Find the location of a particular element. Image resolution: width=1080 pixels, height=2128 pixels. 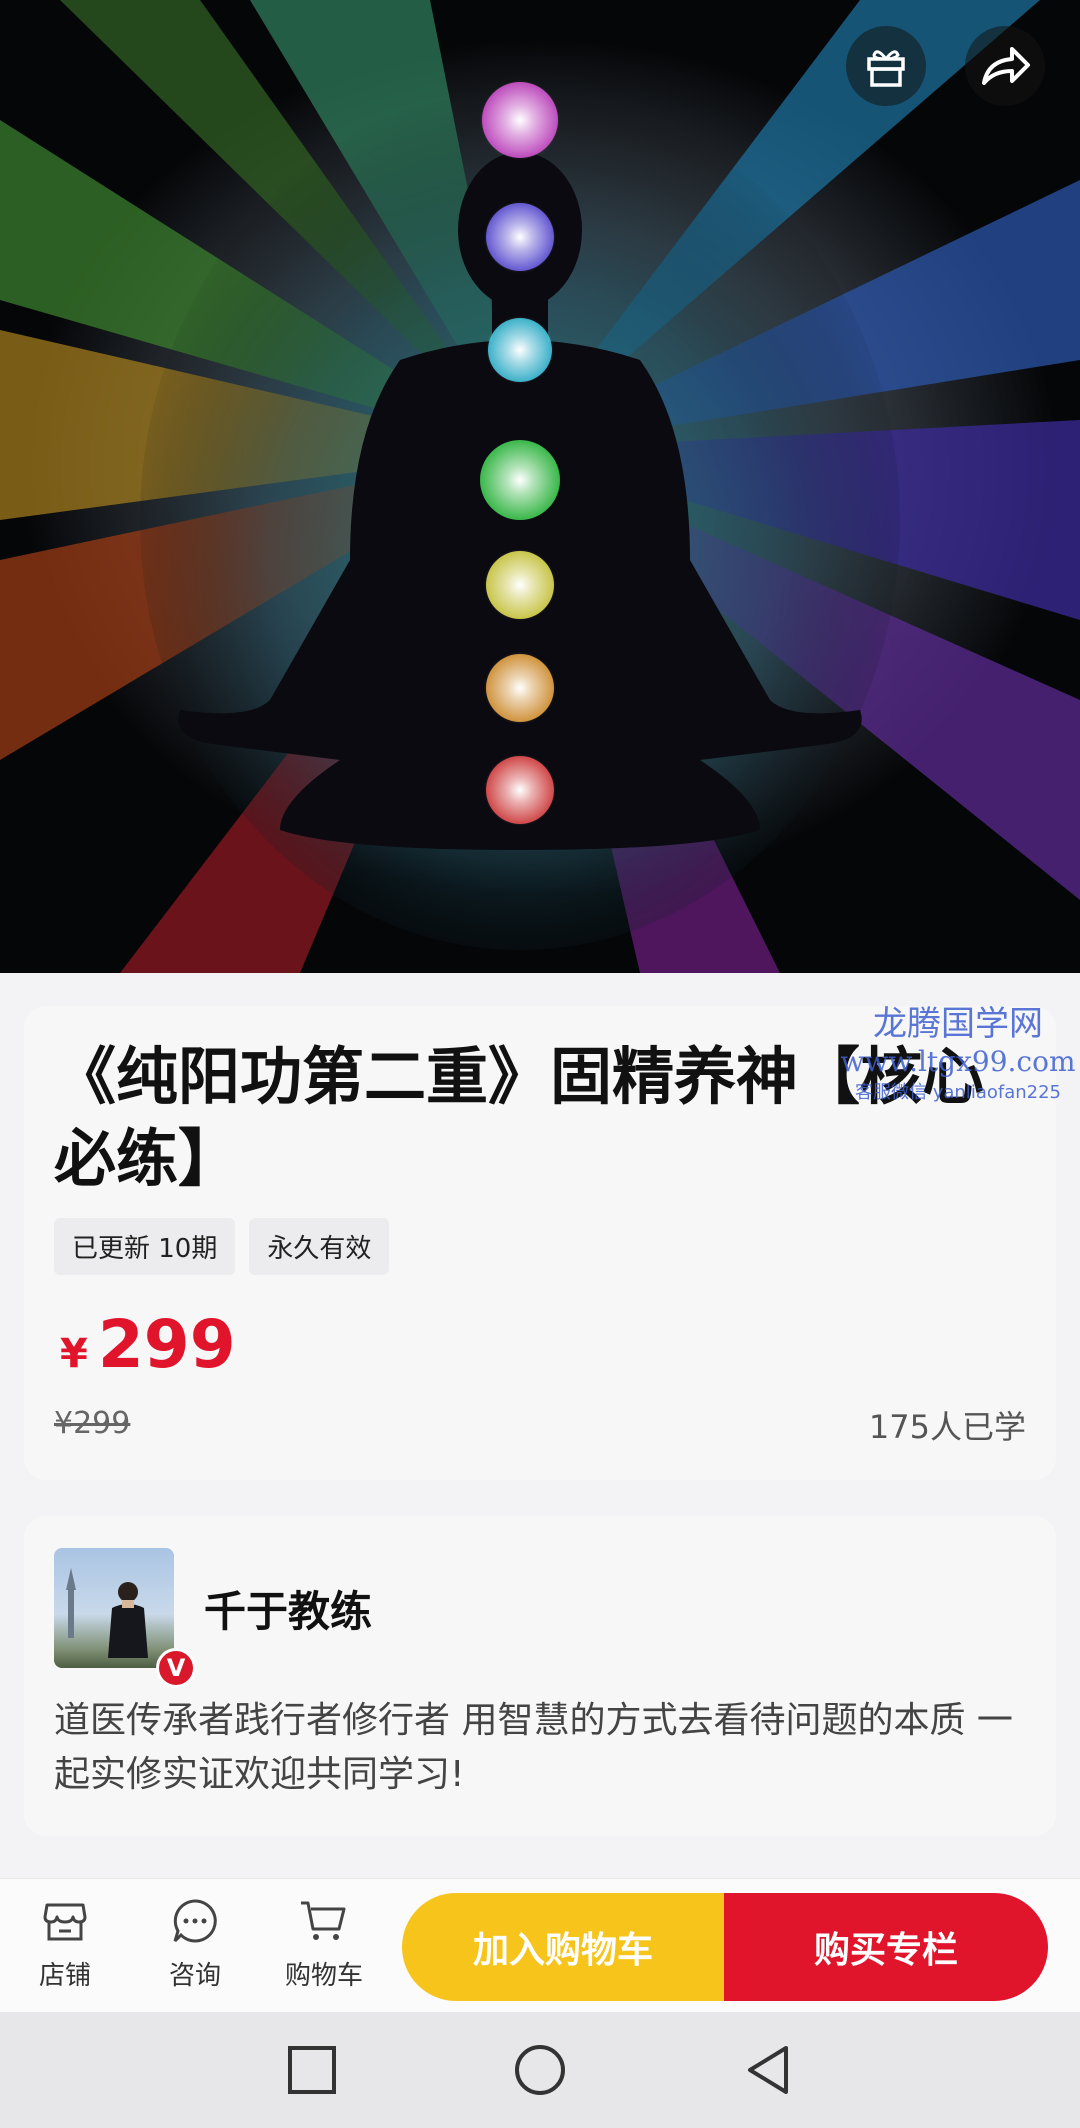

watermark-url: www.ltgx99.com is located at coordinates (958, 1061).